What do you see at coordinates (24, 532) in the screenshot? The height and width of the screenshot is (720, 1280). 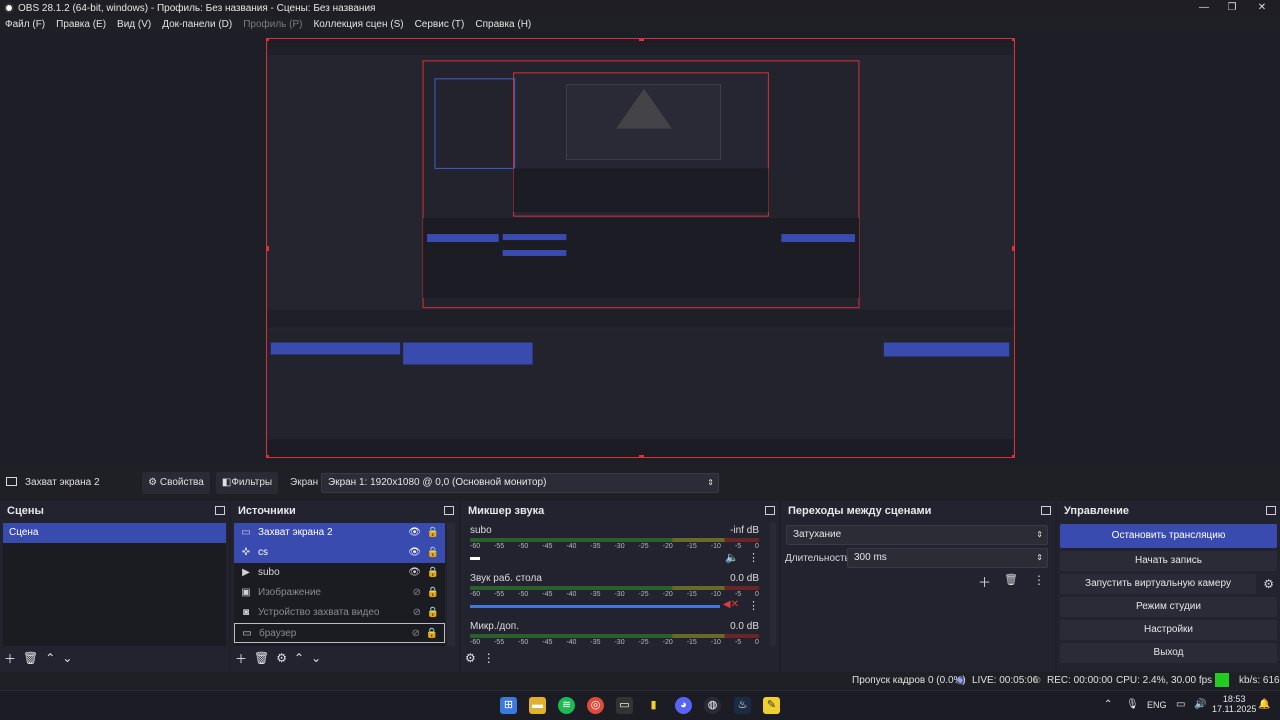 I see `scene-item-label: Сцена` at bounding box center [24, 532].